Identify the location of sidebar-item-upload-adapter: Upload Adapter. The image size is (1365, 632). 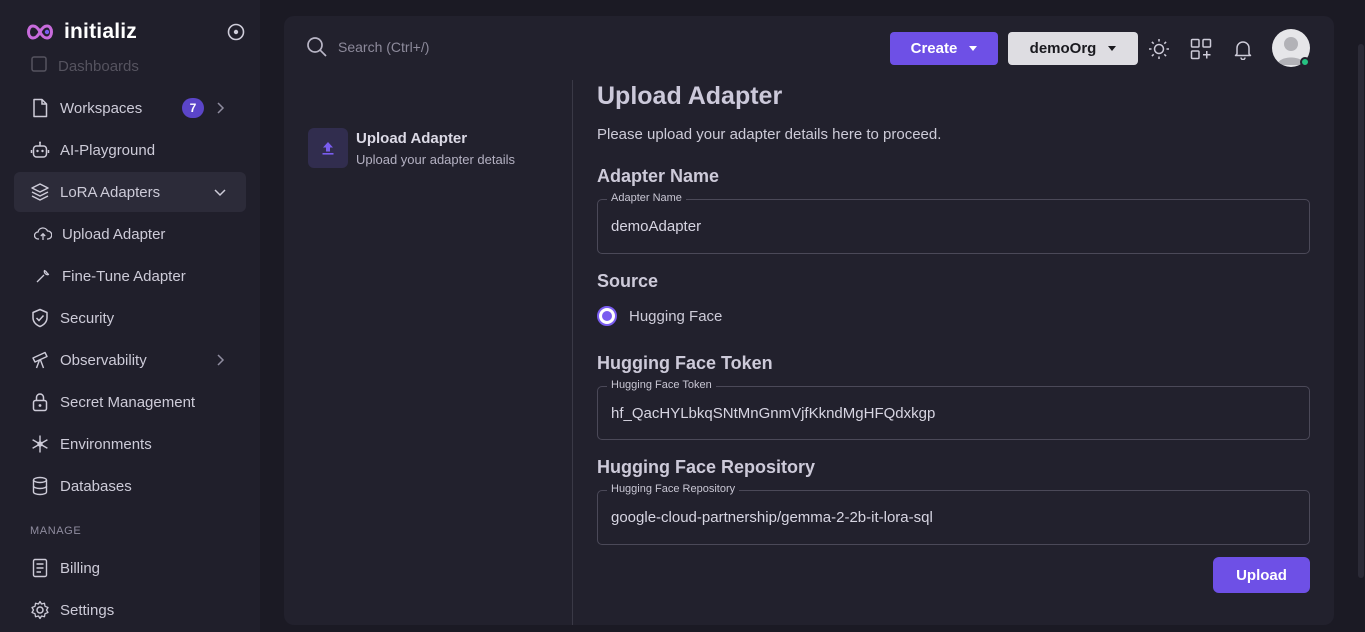
(130, 234).